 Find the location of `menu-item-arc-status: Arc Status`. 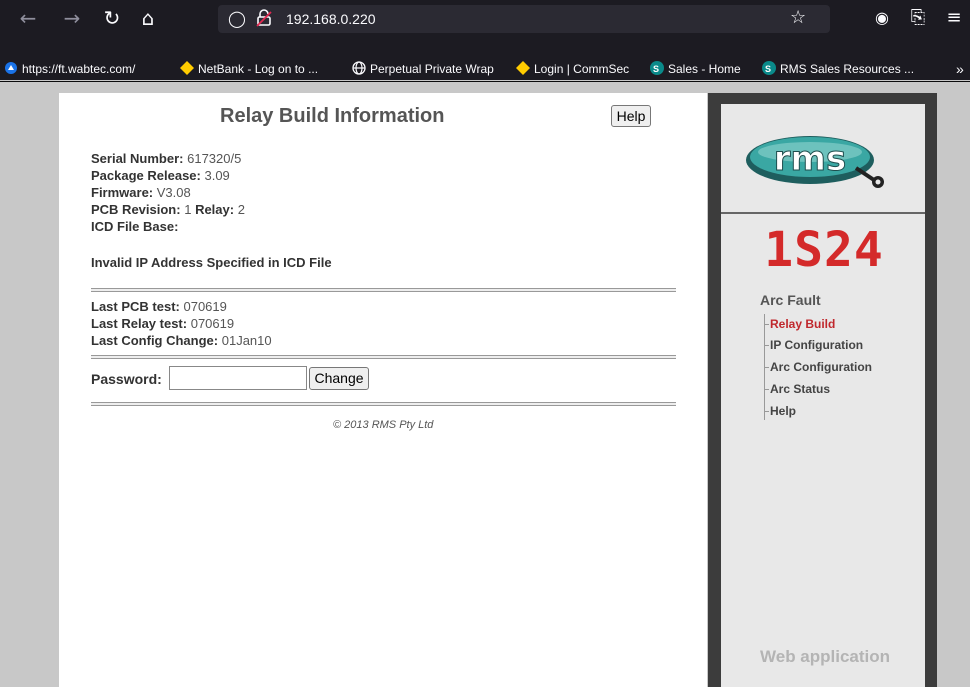

menu-item-arc-status: Arc Status is located at coordinates (796, 389).